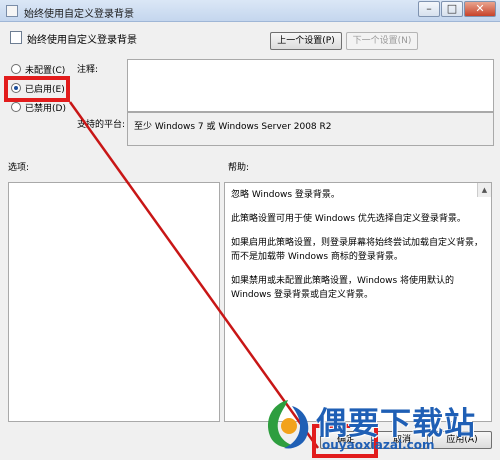 This screenshot has width=500, height=460. Describe the element at coordinates (396, 424) in the screenshot. I see `watermark-title: 偶要下载站` at that location.